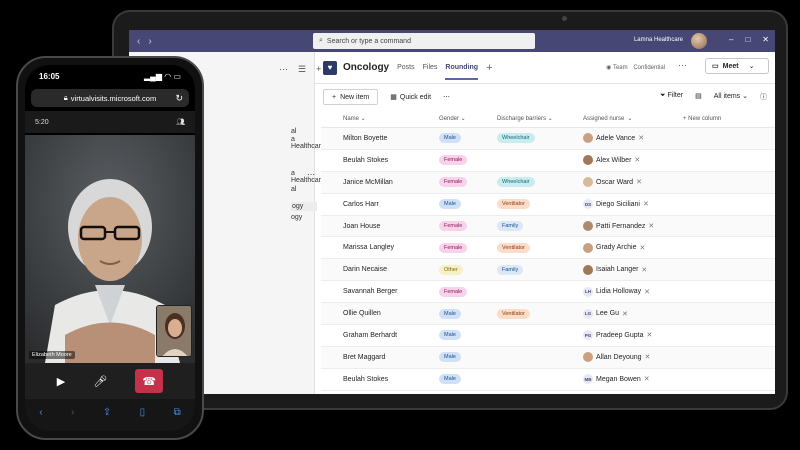 The height and width of the screenshot is (450, 800). I want to click on back-icon: ‹, so click(40, 412).